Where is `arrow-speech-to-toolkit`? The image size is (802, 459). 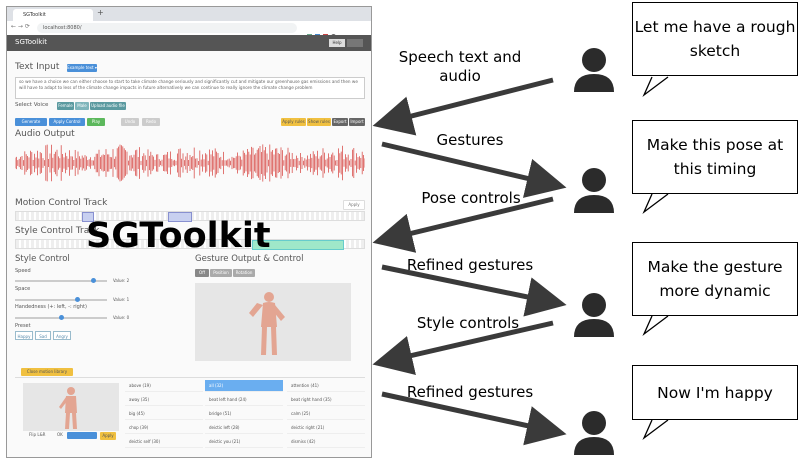
arrow-speech-to-toolkit is located at coordinates (463, 106).